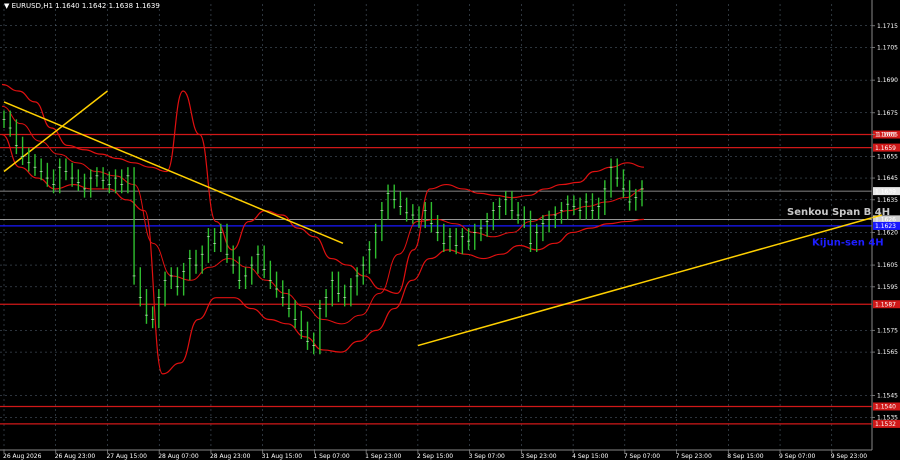 The image size is (900, 460). What do you see at coordinates (885, 304) in the screenshot?
I see `level-price-tag-label: 1.1587` at bounding box center [885, 304].